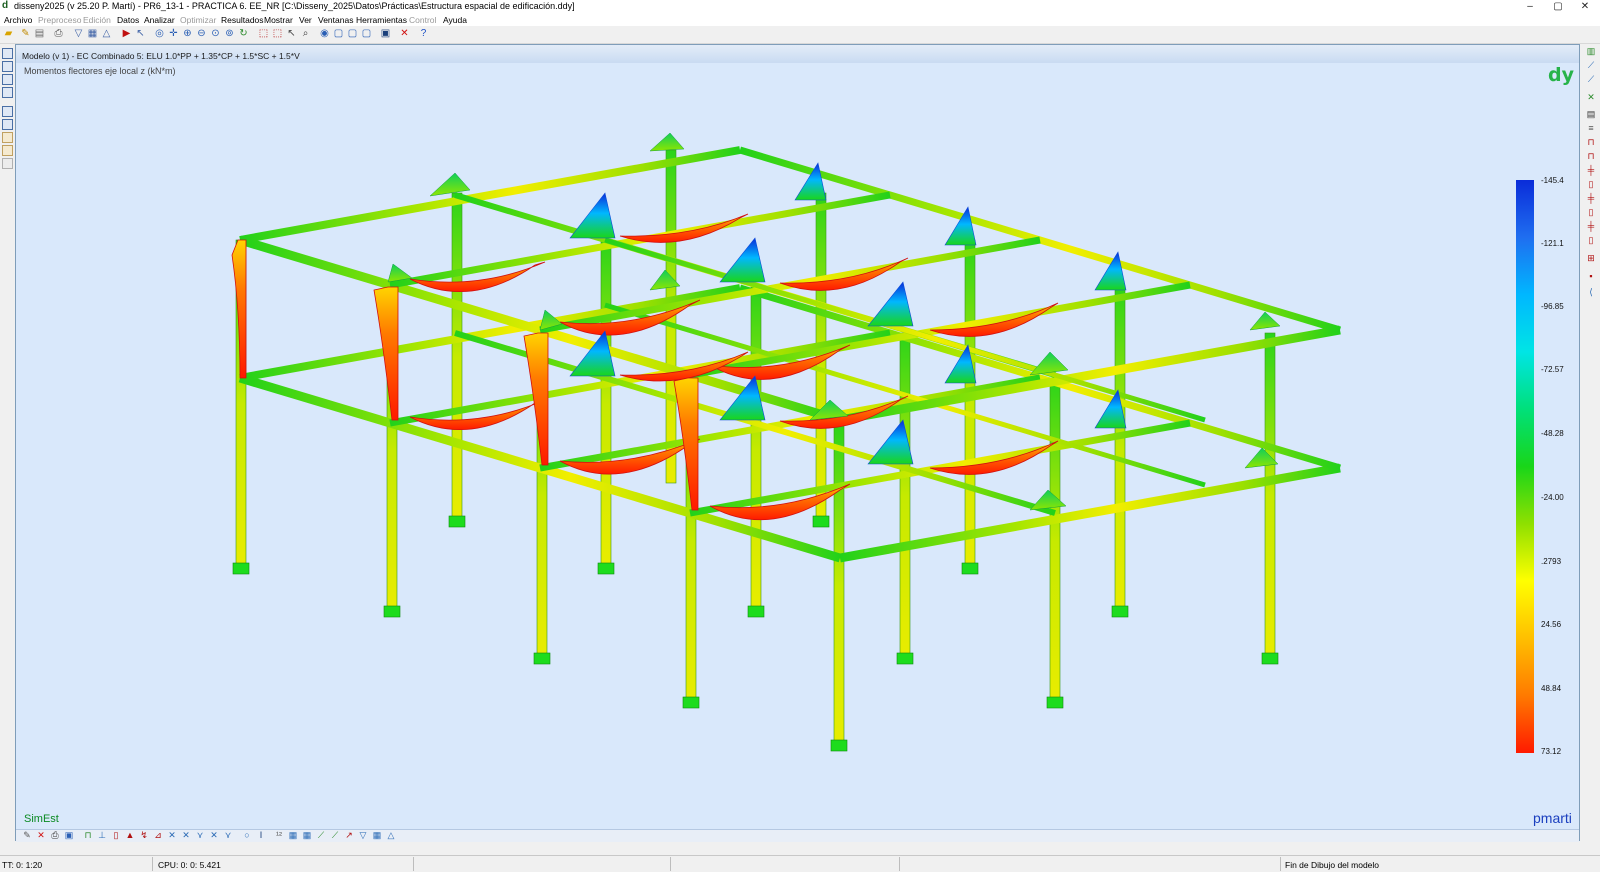 Image resolution: width=1600 pixels, height=872 pixels. What do you see at coordinates (1591, 276) in the screenshot?
I see `support-icon: ▪` at bounding box center [1591, 276].